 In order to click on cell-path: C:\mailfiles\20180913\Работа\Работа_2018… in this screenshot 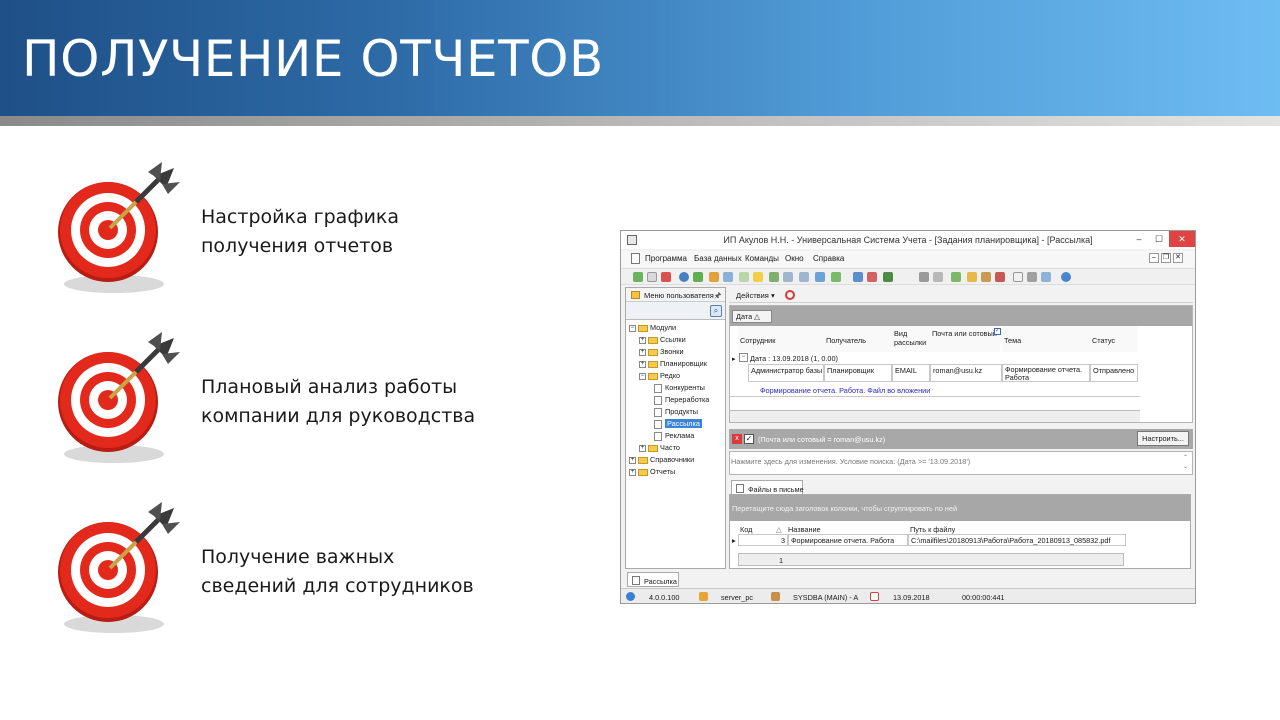, I will do `click(1017, 540)`.